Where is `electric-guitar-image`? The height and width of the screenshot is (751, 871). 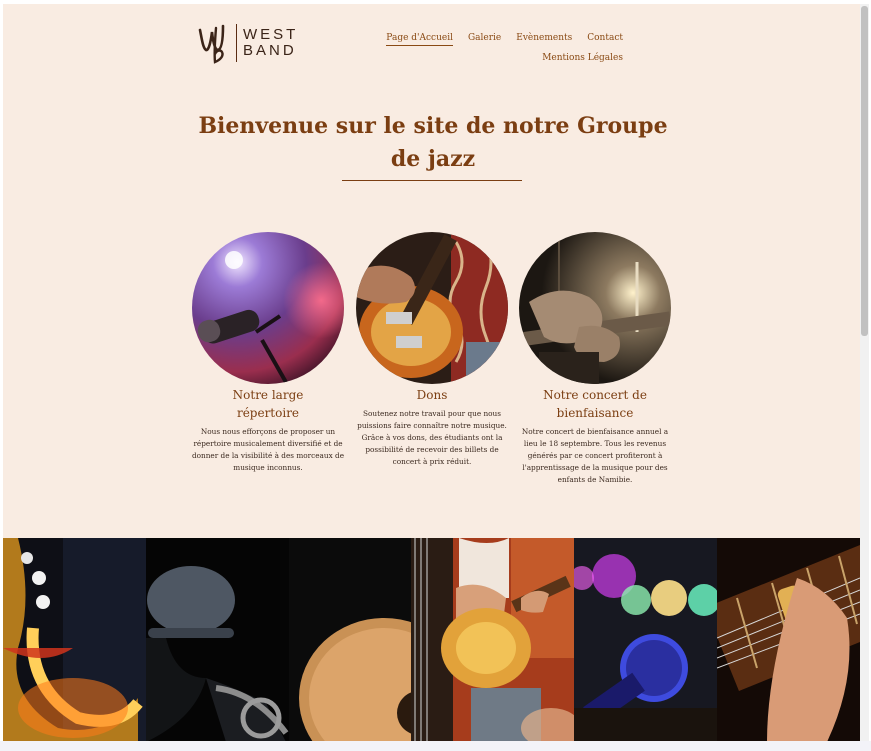
electric-guitar-image is located at coordinates (432, 308).